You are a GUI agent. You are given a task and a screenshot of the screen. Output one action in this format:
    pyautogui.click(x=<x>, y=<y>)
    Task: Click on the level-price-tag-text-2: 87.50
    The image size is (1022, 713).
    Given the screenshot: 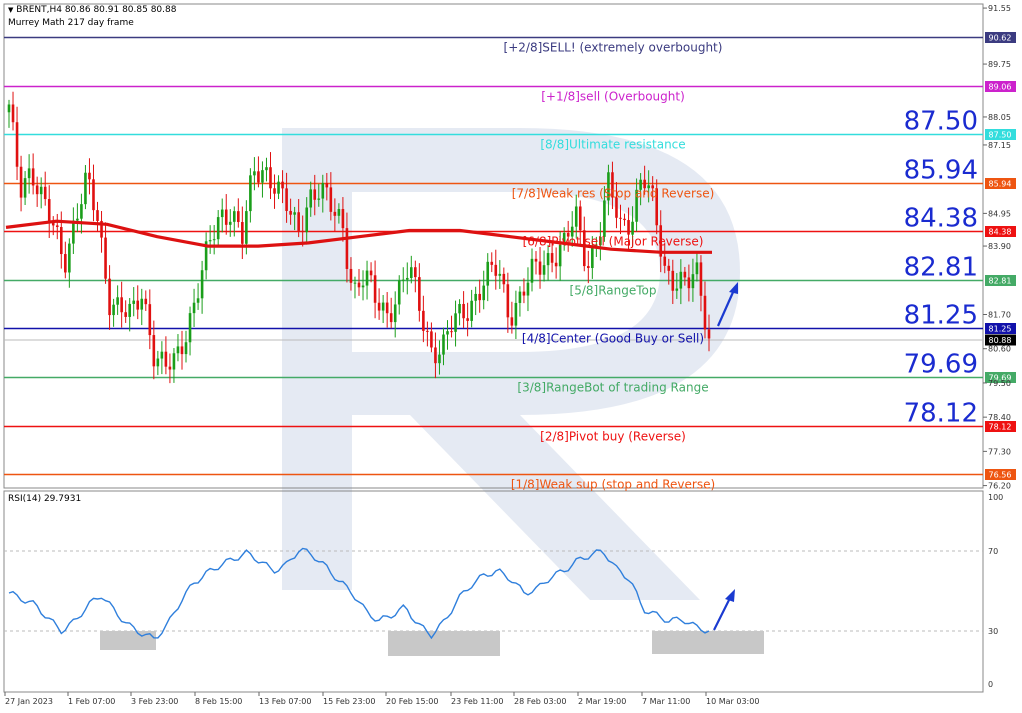 What is the action you would take?
    pyautogui.click(x=1000, y=135)
    